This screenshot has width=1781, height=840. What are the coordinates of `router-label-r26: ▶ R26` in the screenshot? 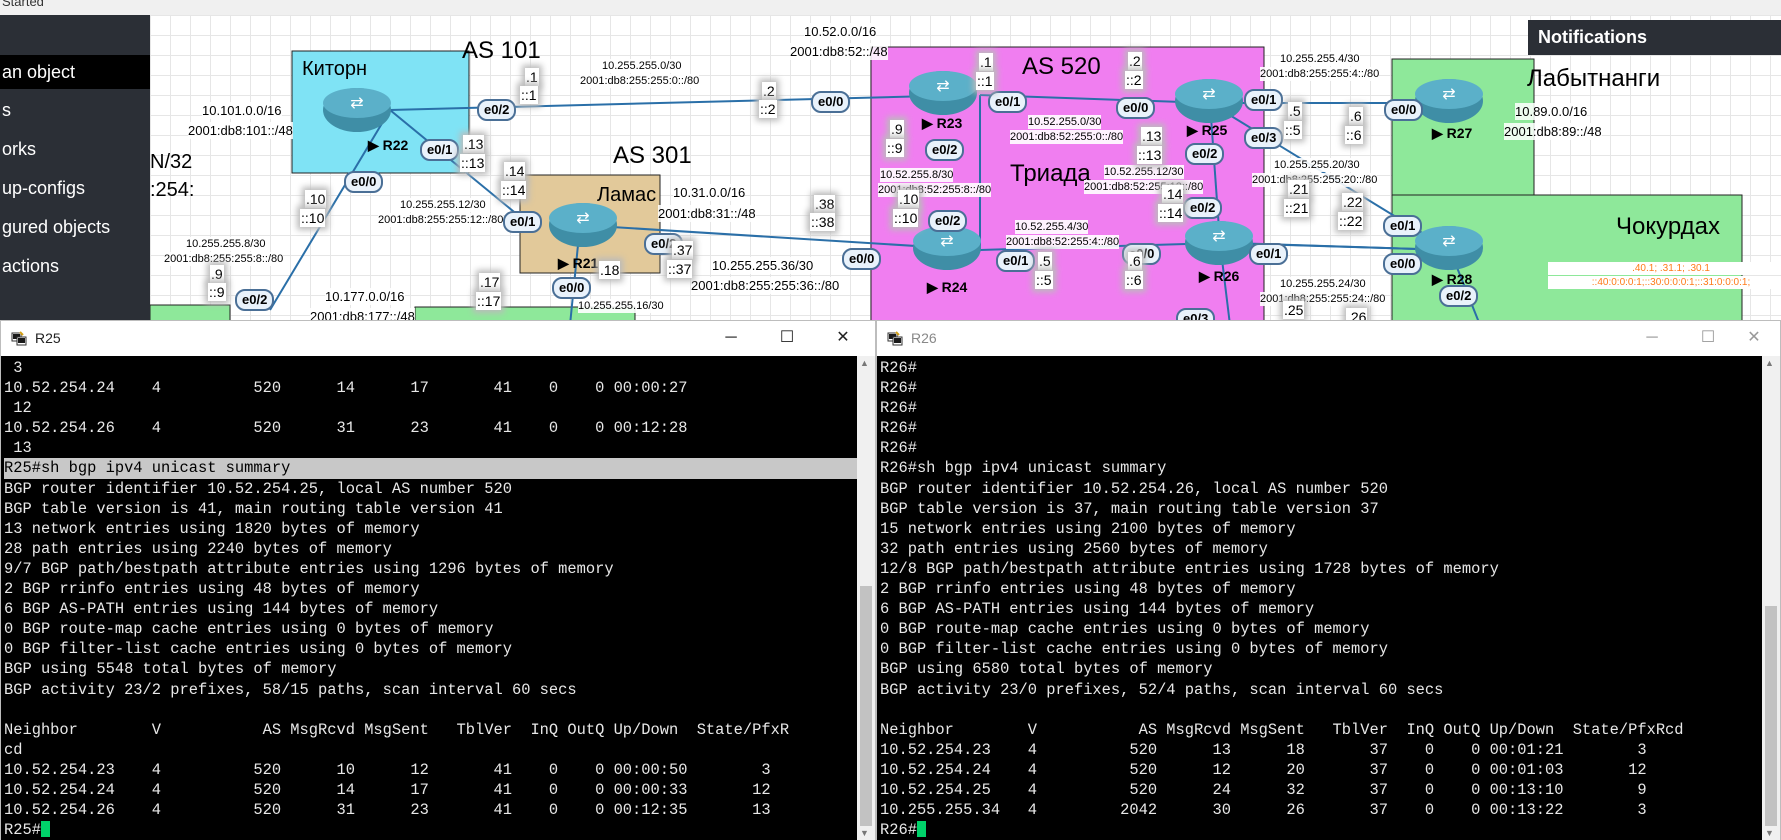 It's located at (1219, 276).